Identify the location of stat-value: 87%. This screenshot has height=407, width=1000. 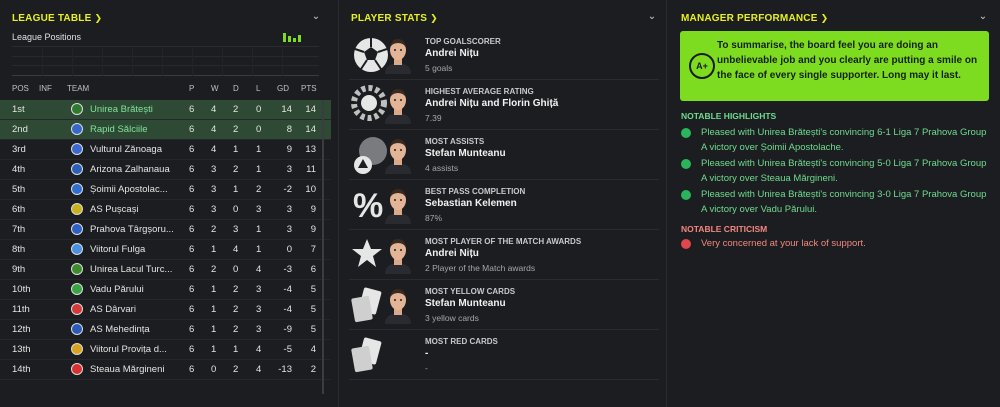
(434, 218).